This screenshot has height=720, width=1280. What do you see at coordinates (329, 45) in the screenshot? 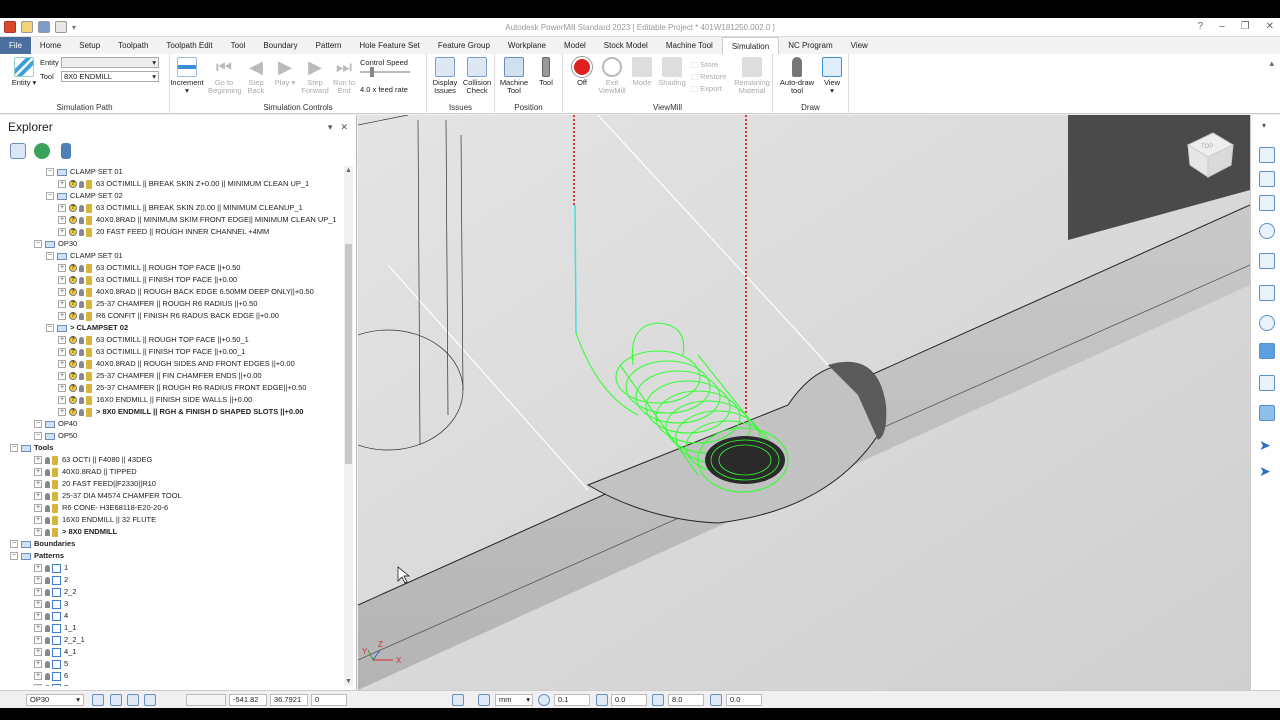
I see `tab-pattern: Pattern` at bounding box center [329, 45].